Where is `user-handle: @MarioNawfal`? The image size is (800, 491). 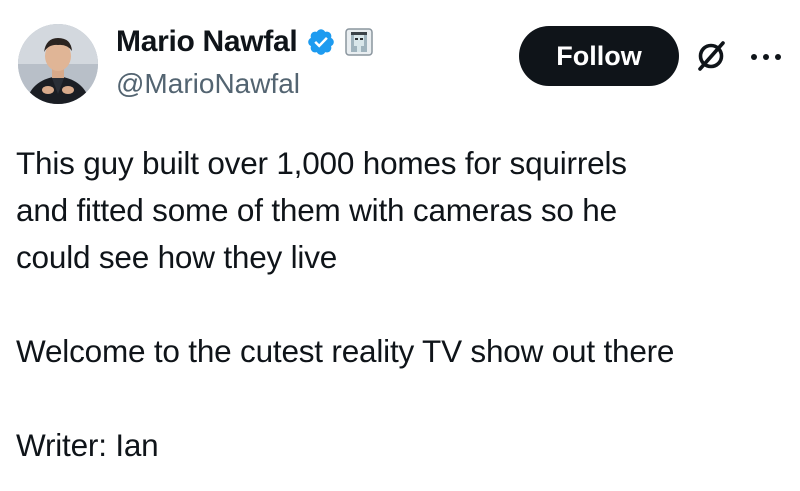 user-handle: @MarioNawfal is located at coordinates (244, 84).